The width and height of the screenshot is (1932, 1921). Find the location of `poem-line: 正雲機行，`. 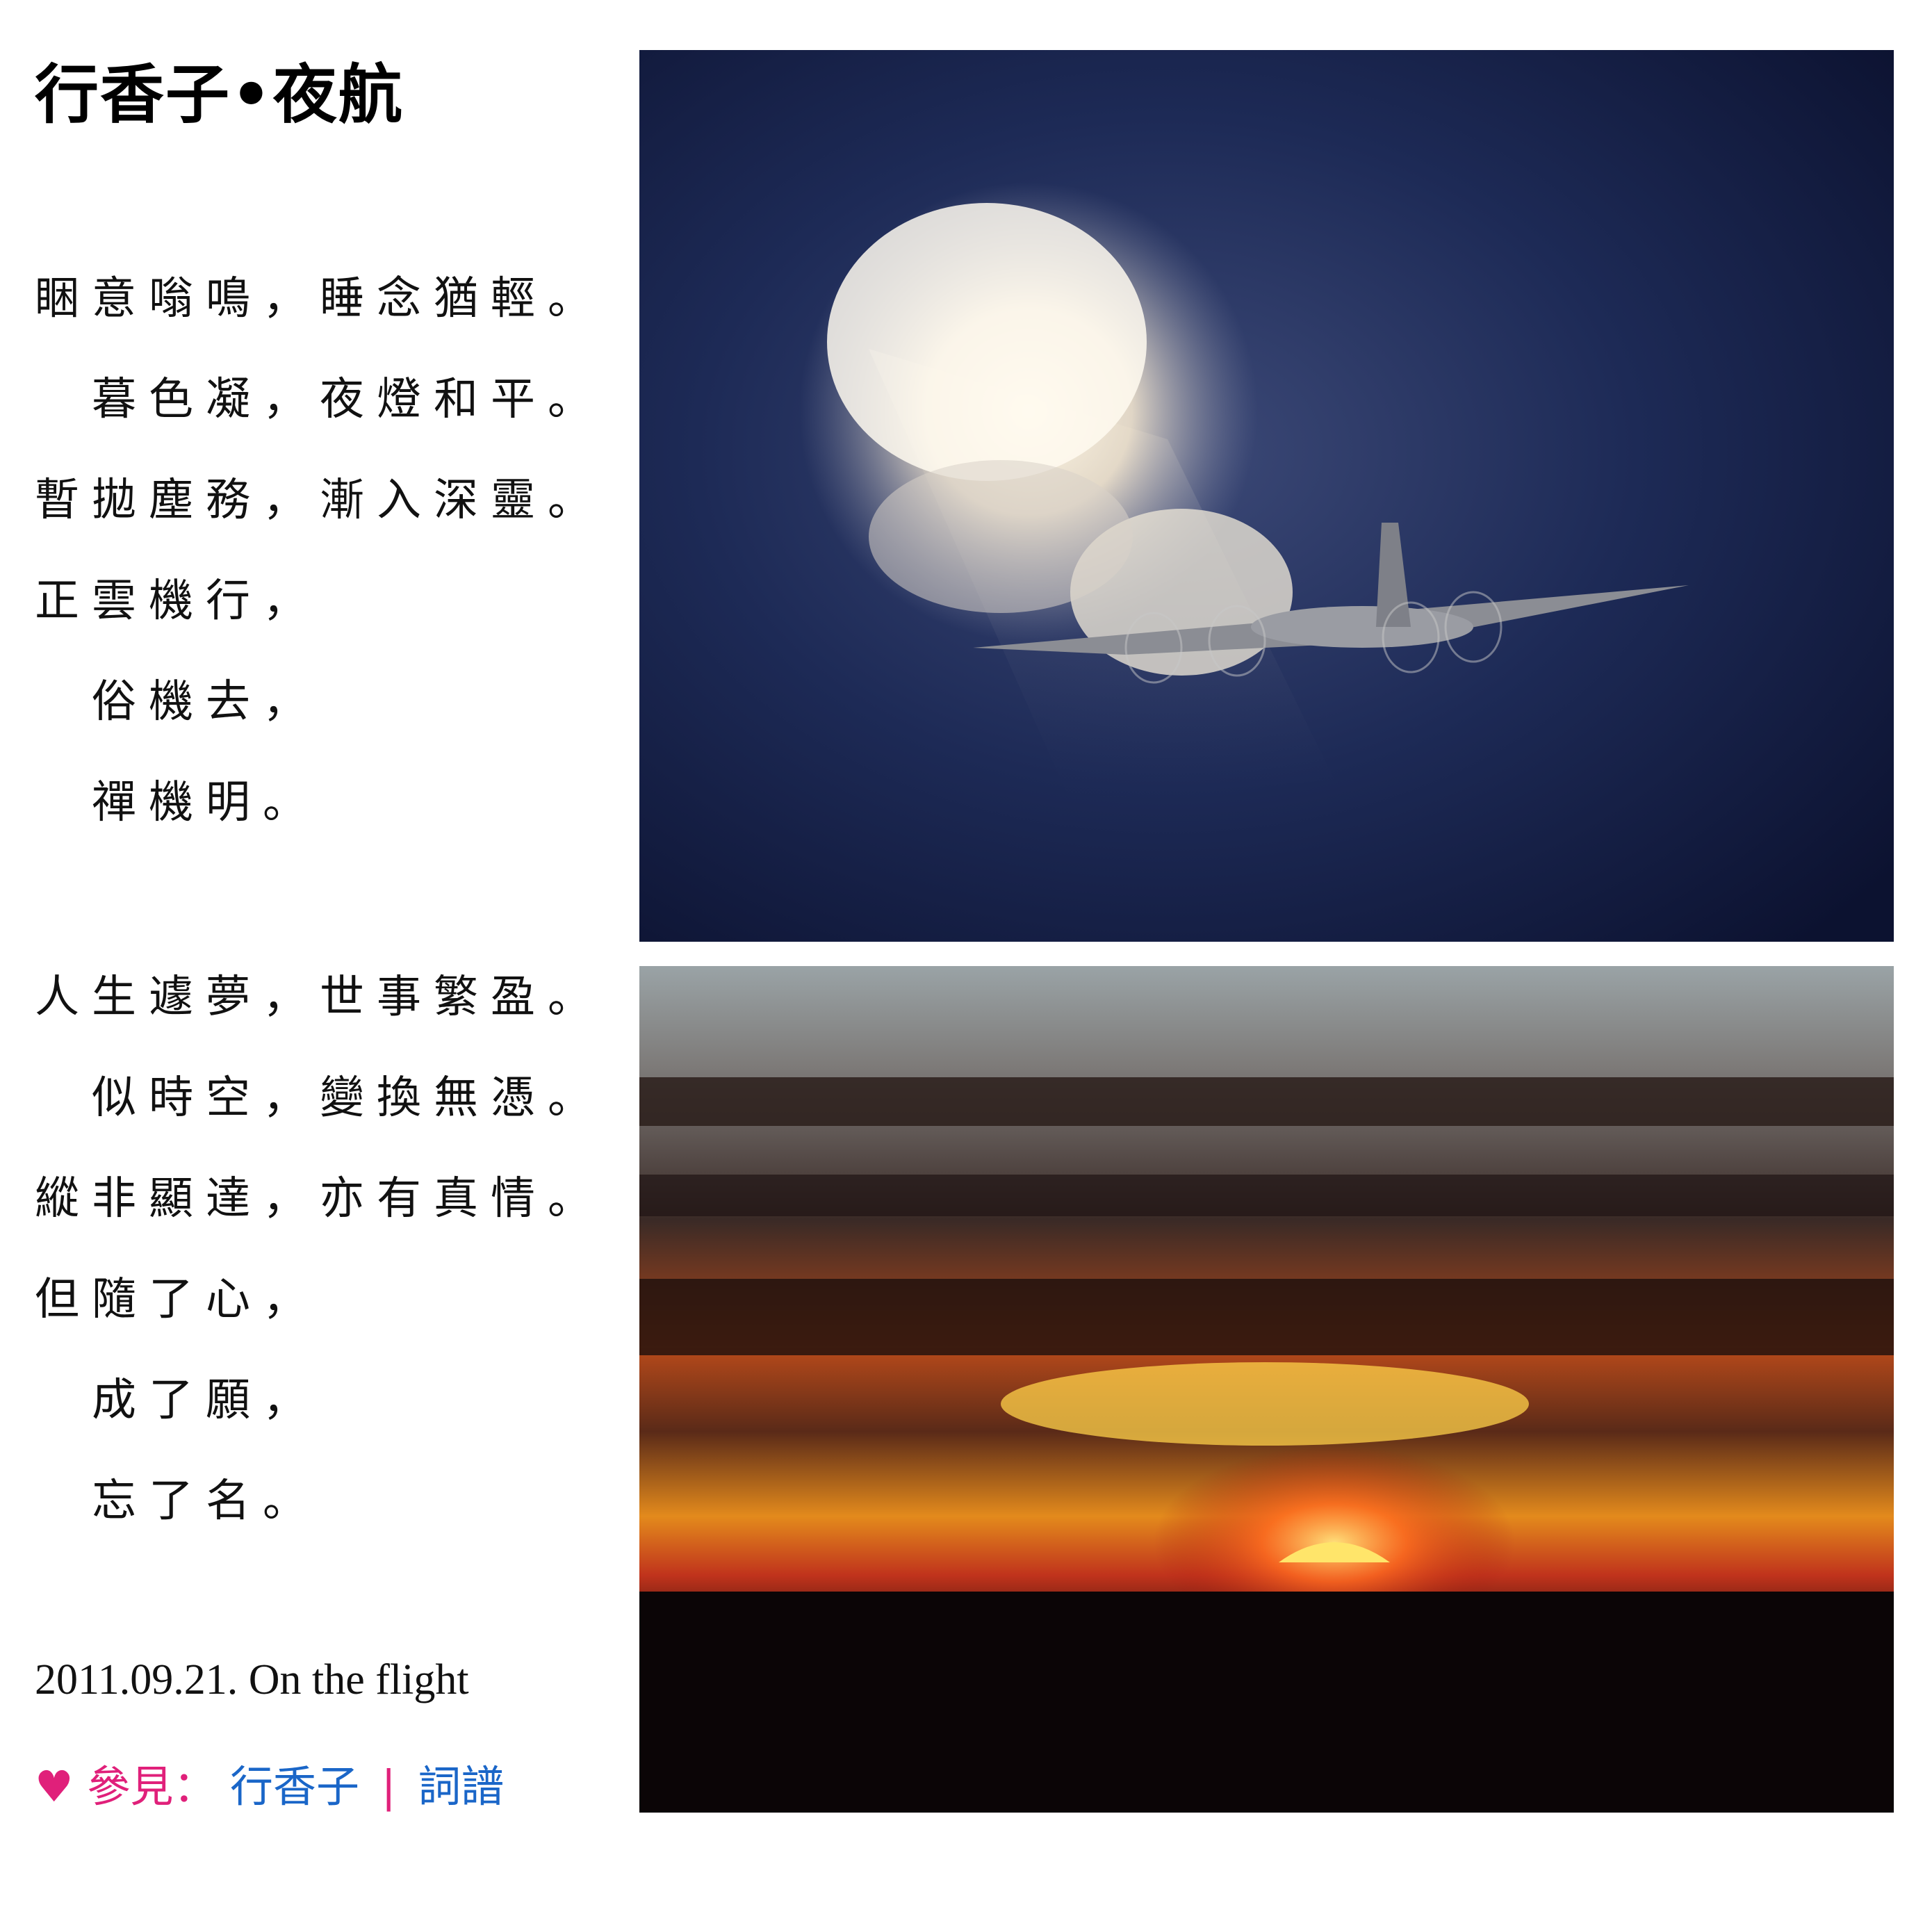

poem-line: 正雲機行， is located at coordinates (177, 601).